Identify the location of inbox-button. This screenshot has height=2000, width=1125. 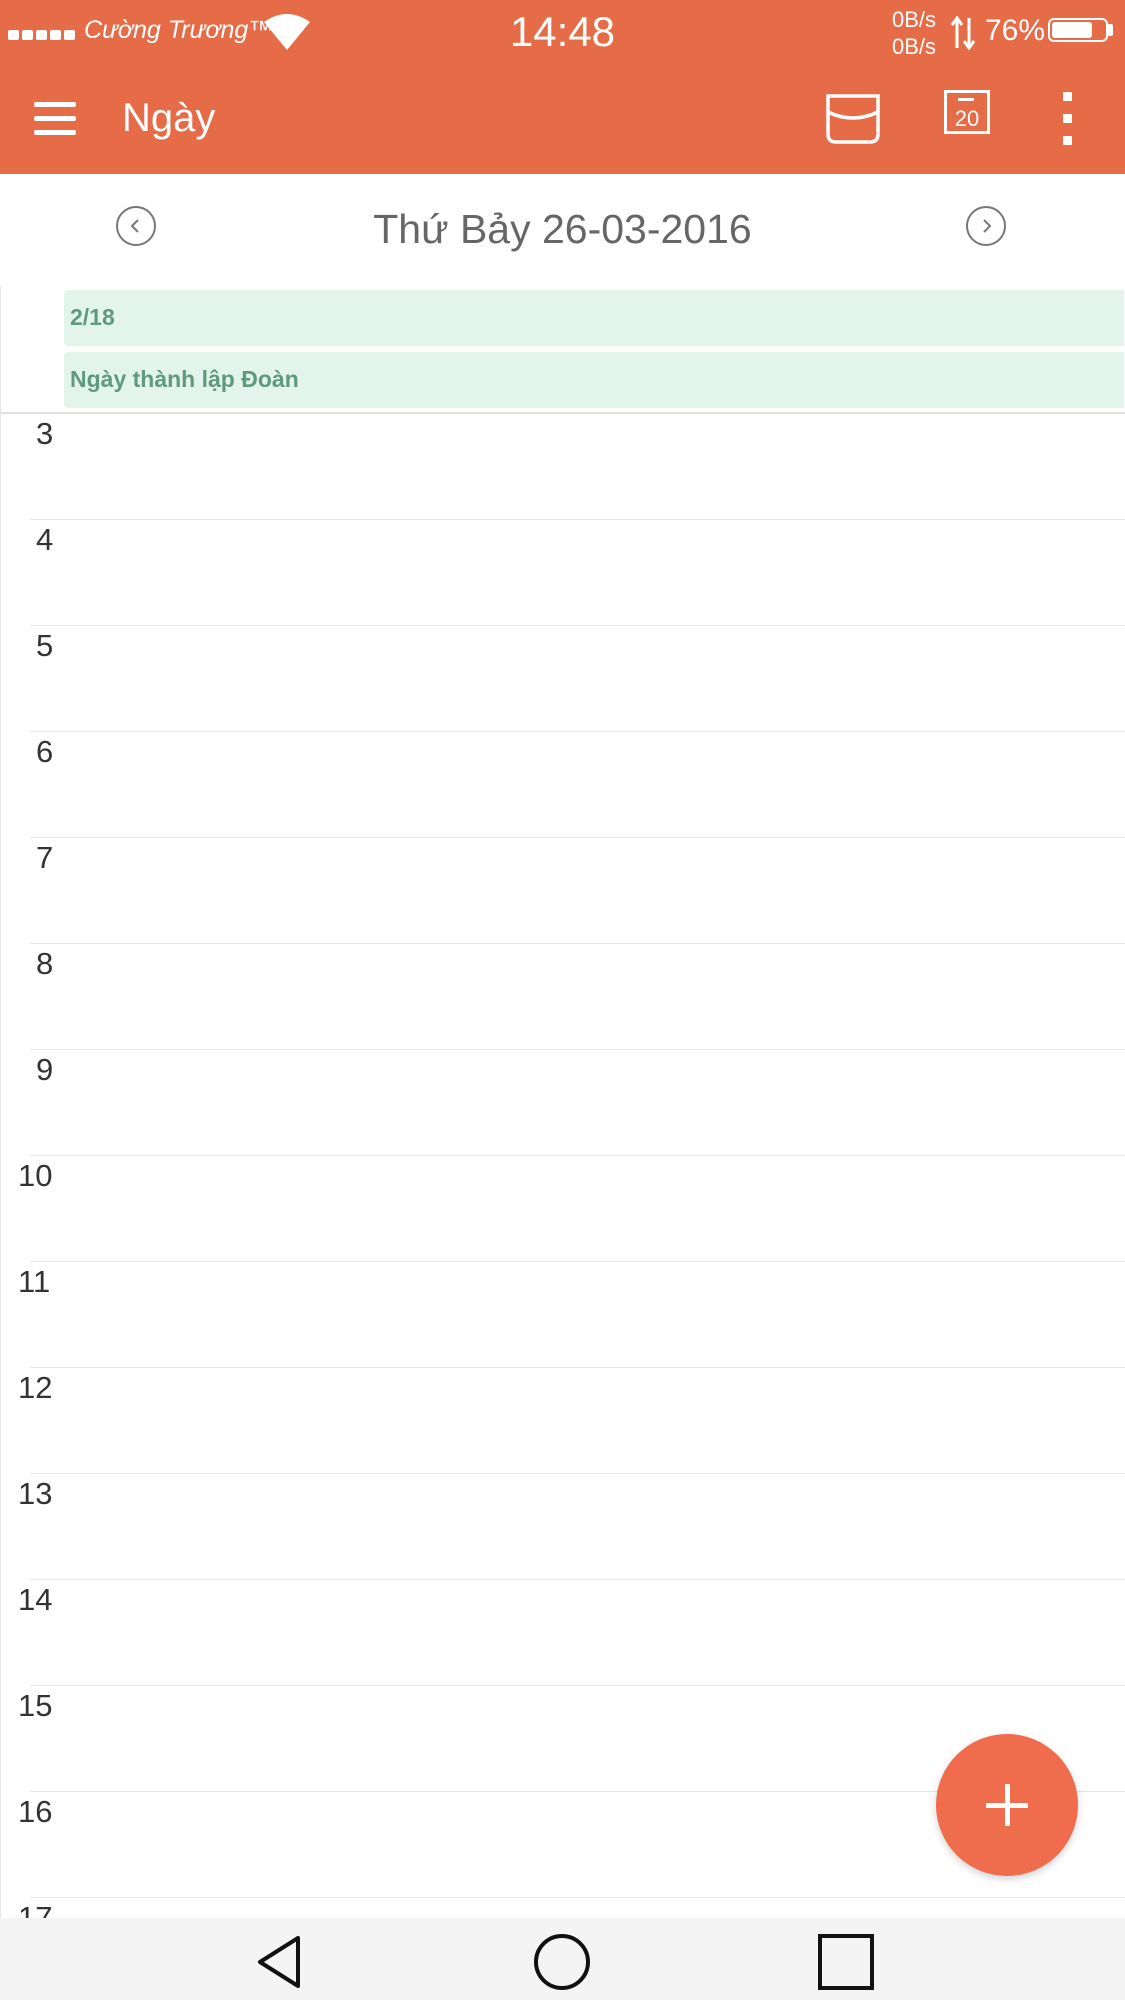
(853, 118).